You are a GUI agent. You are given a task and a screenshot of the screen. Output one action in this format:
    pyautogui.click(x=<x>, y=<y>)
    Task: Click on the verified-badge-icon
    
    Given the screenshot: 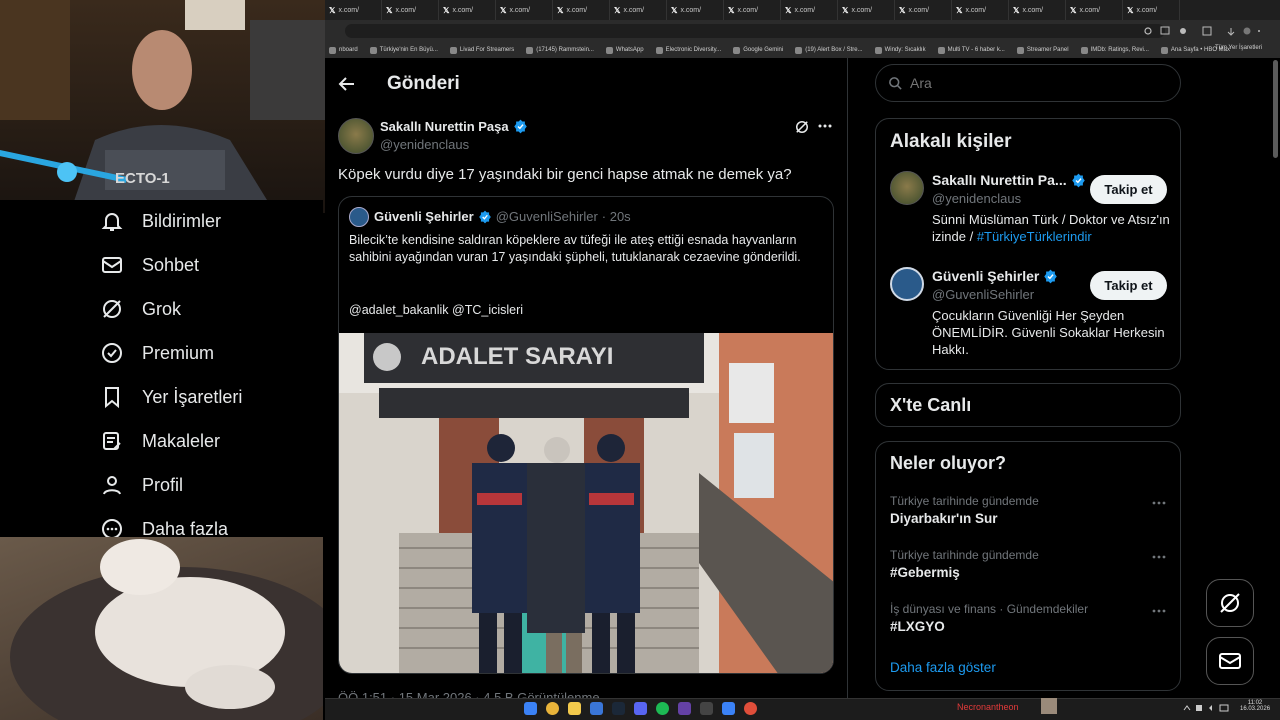 What is the action you would take?
    pyautogui.click(x=112, y=353)
    